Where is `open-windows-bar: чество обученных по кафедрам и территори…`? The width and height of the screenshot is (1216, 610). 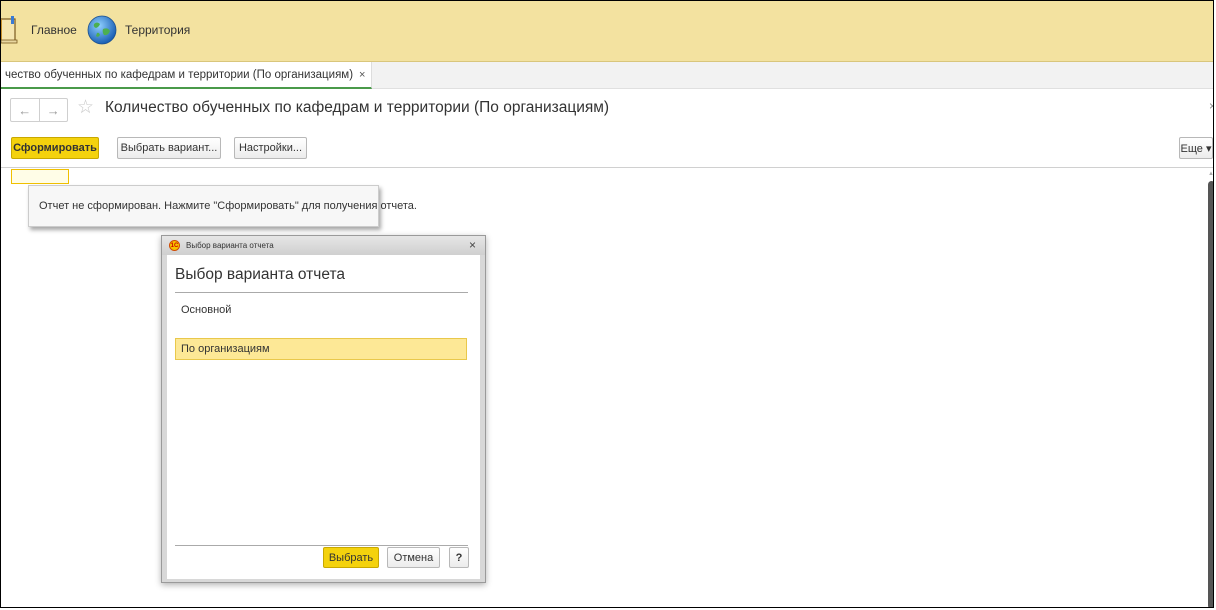 open-windows-bar: чество обученных по кафедрам и территори… is located at coordinates (607, 75).